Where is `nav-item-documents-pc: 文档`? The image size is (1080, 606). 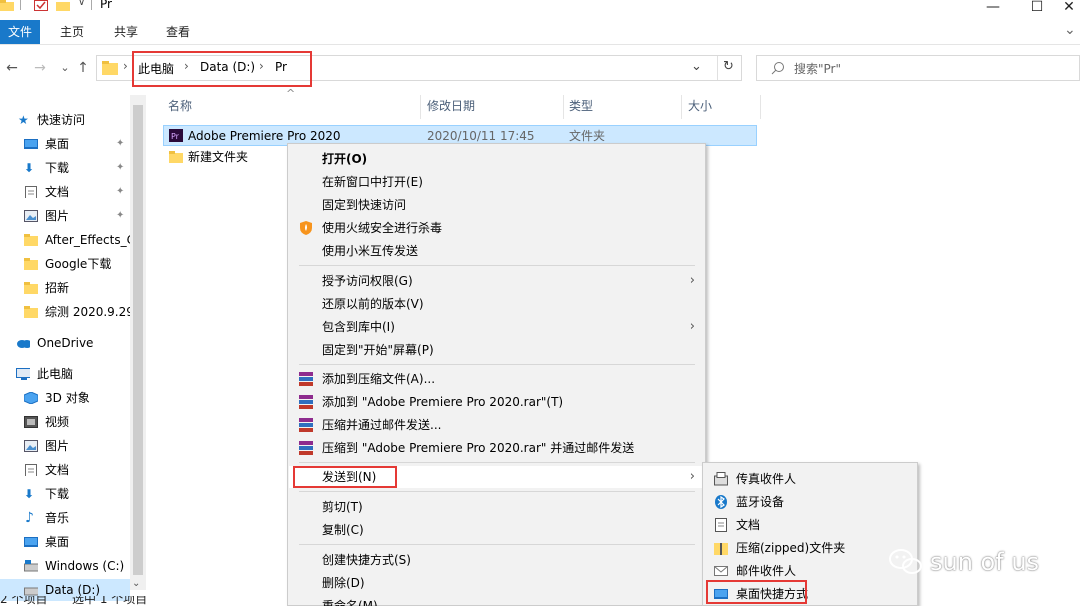
nav-item-documents-pc: 文档 is located at coordinates (65, 470).